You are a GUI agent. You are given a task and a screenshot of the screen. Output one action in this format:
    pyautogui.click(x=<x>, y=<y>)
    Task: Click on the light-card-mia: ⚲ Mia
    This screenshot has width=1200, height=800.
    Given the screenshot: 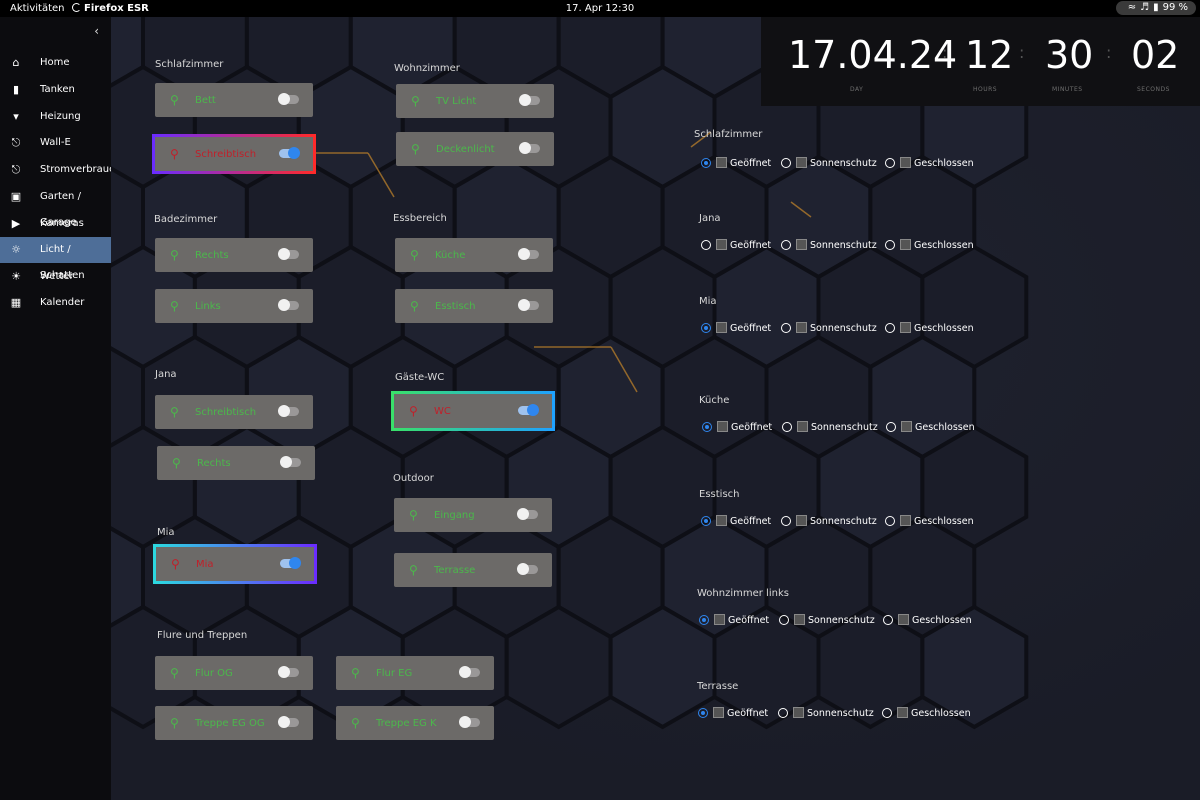 What is the action you would take?
    pyautogui.click(x=235, y=564)
    